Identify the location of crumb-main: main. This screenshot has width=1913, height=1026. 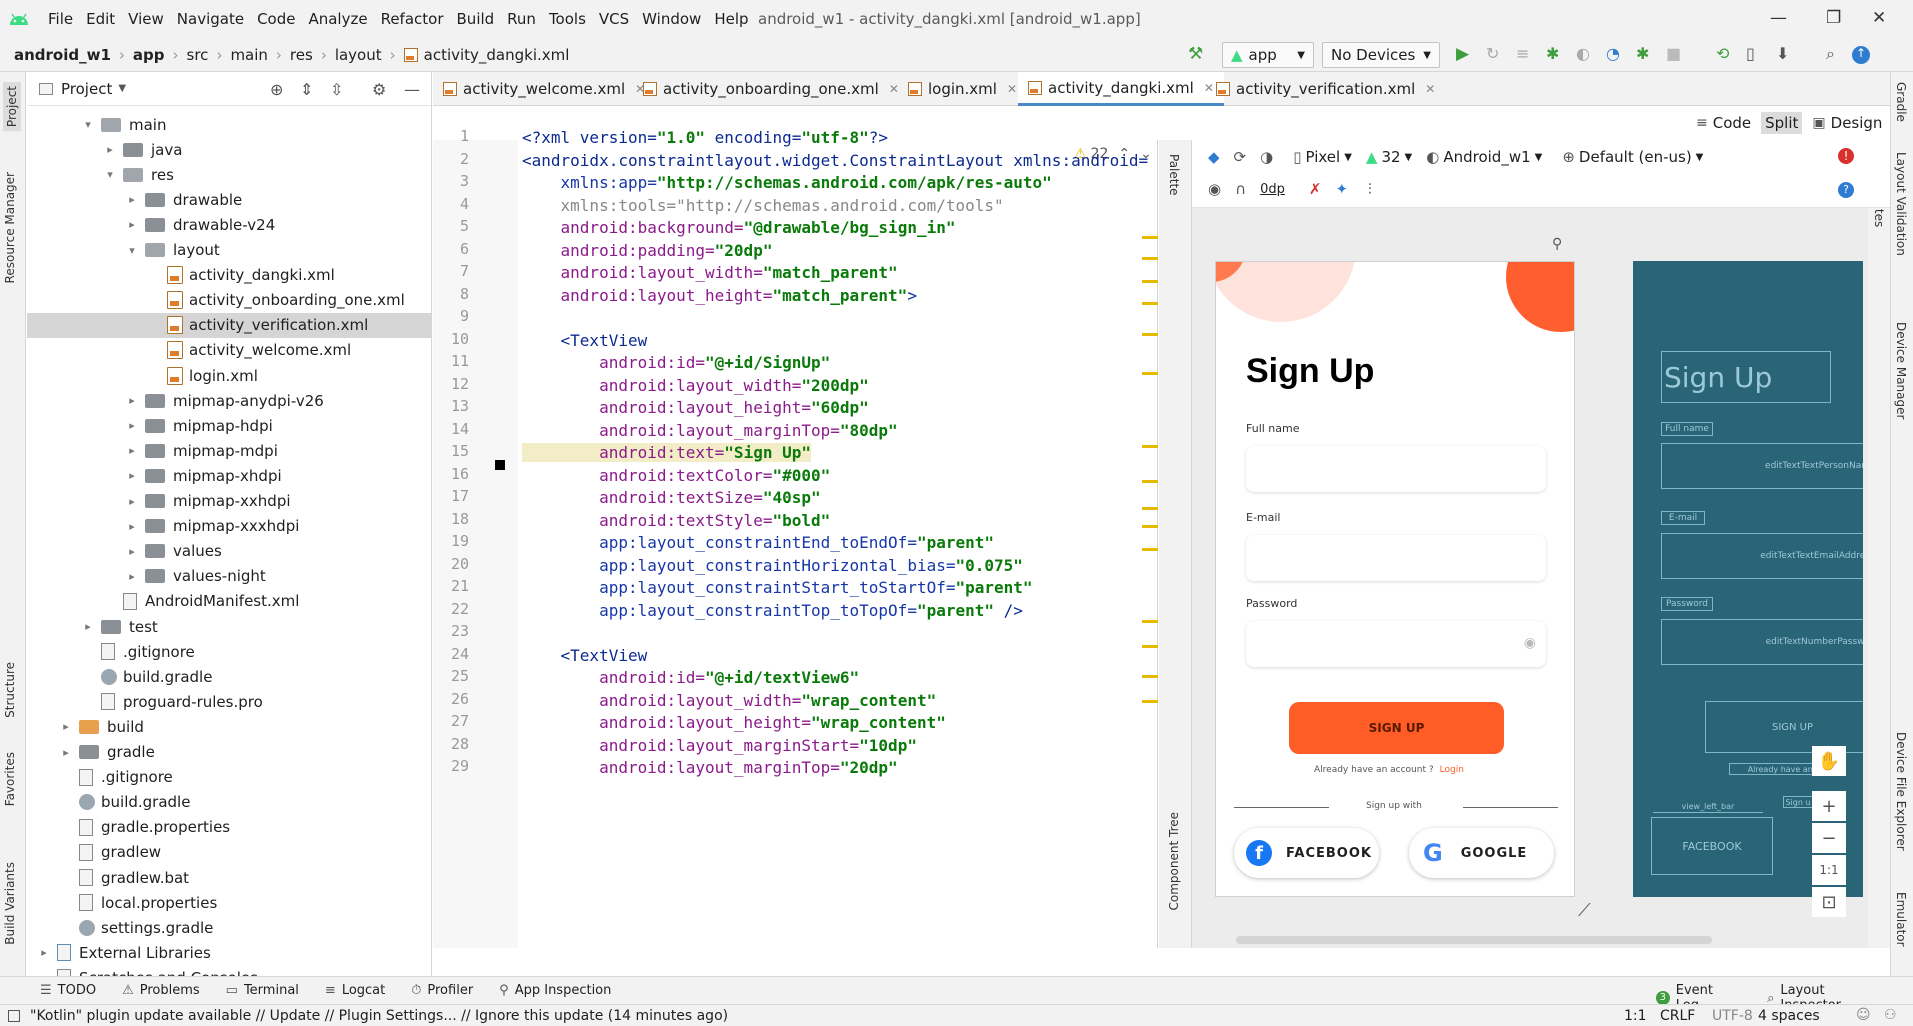
(248, 55).